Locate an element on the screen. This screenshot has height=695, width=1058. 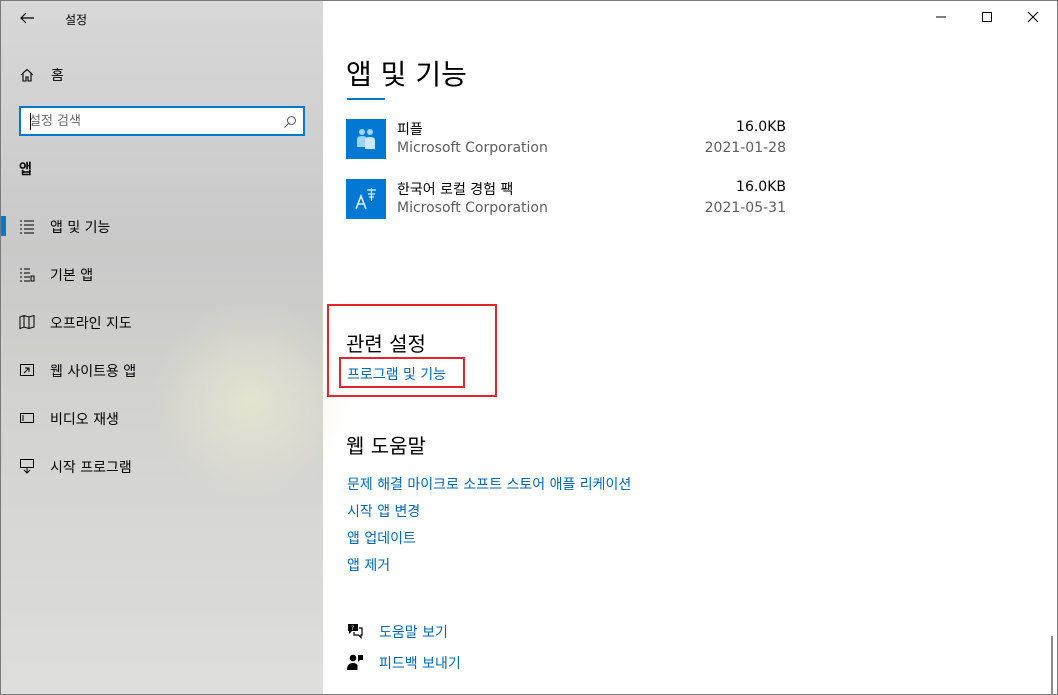
selected-indicator is located at coordinates (3, 226).